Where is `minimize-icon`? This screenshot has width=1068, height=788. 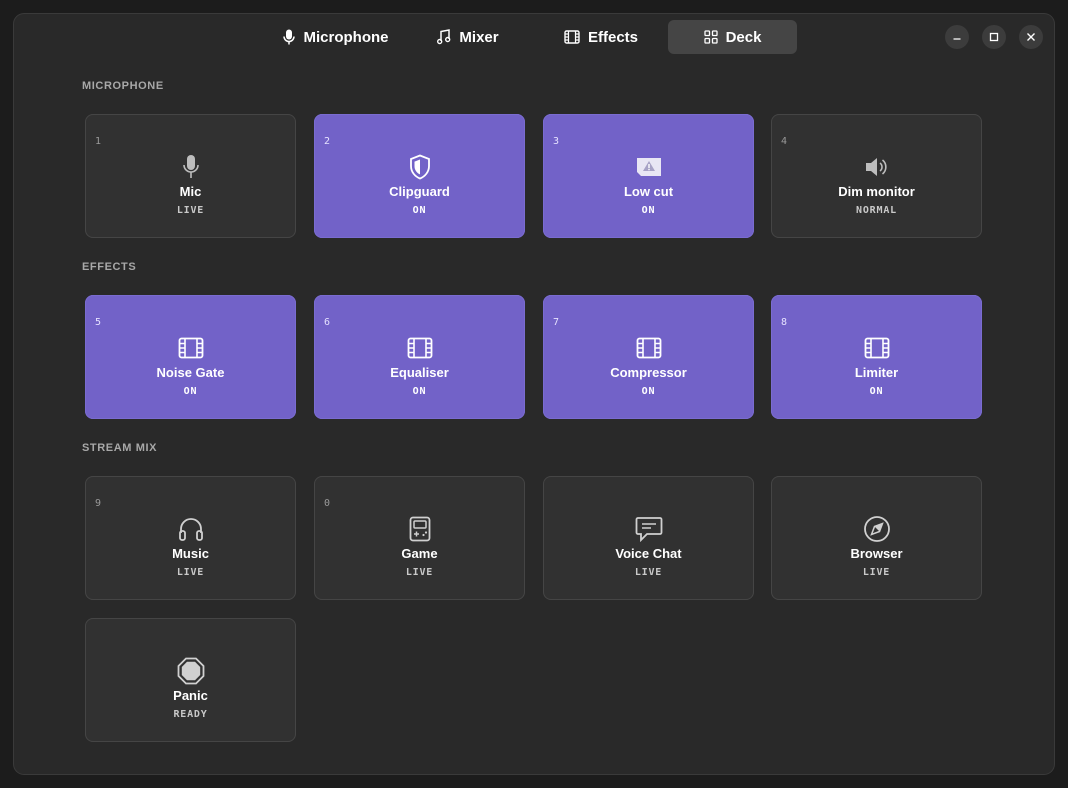
minimize-icon is located at coordinates (957, 39).